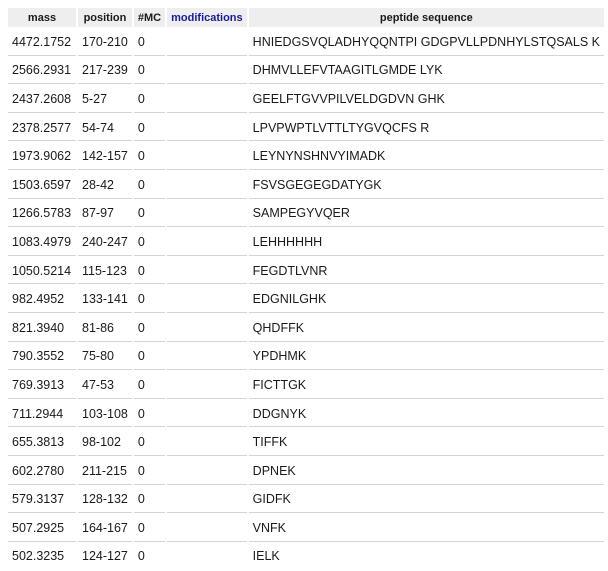 The height and width of the screenshot is (571, 608). Describe the element at coordinates (42, 357) in the screenshot. I see `cell-mass: 790.3552` at that location.